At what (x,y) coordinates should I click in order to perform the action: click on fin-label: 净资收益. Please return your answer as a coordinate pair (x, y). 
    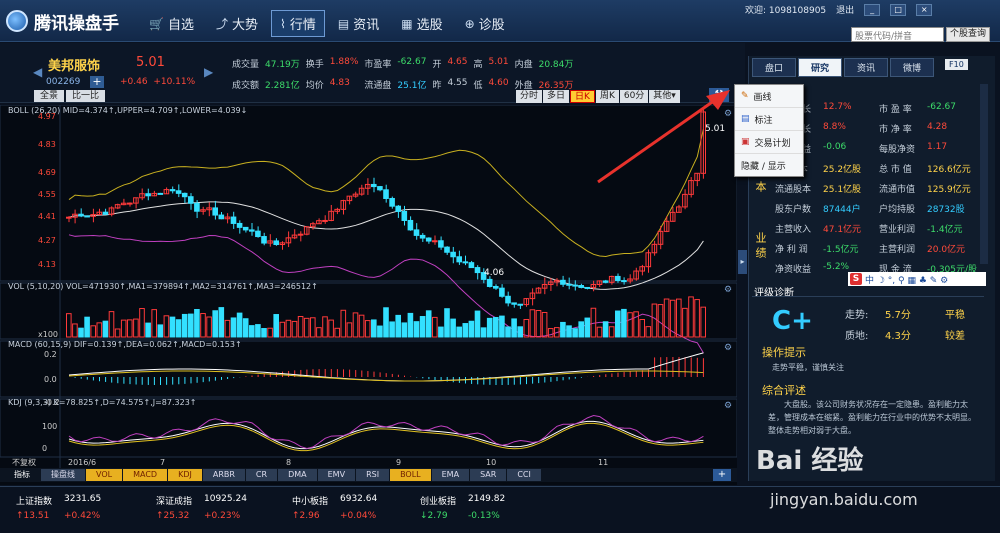
    Looking at the image, I should click on (793, 270).